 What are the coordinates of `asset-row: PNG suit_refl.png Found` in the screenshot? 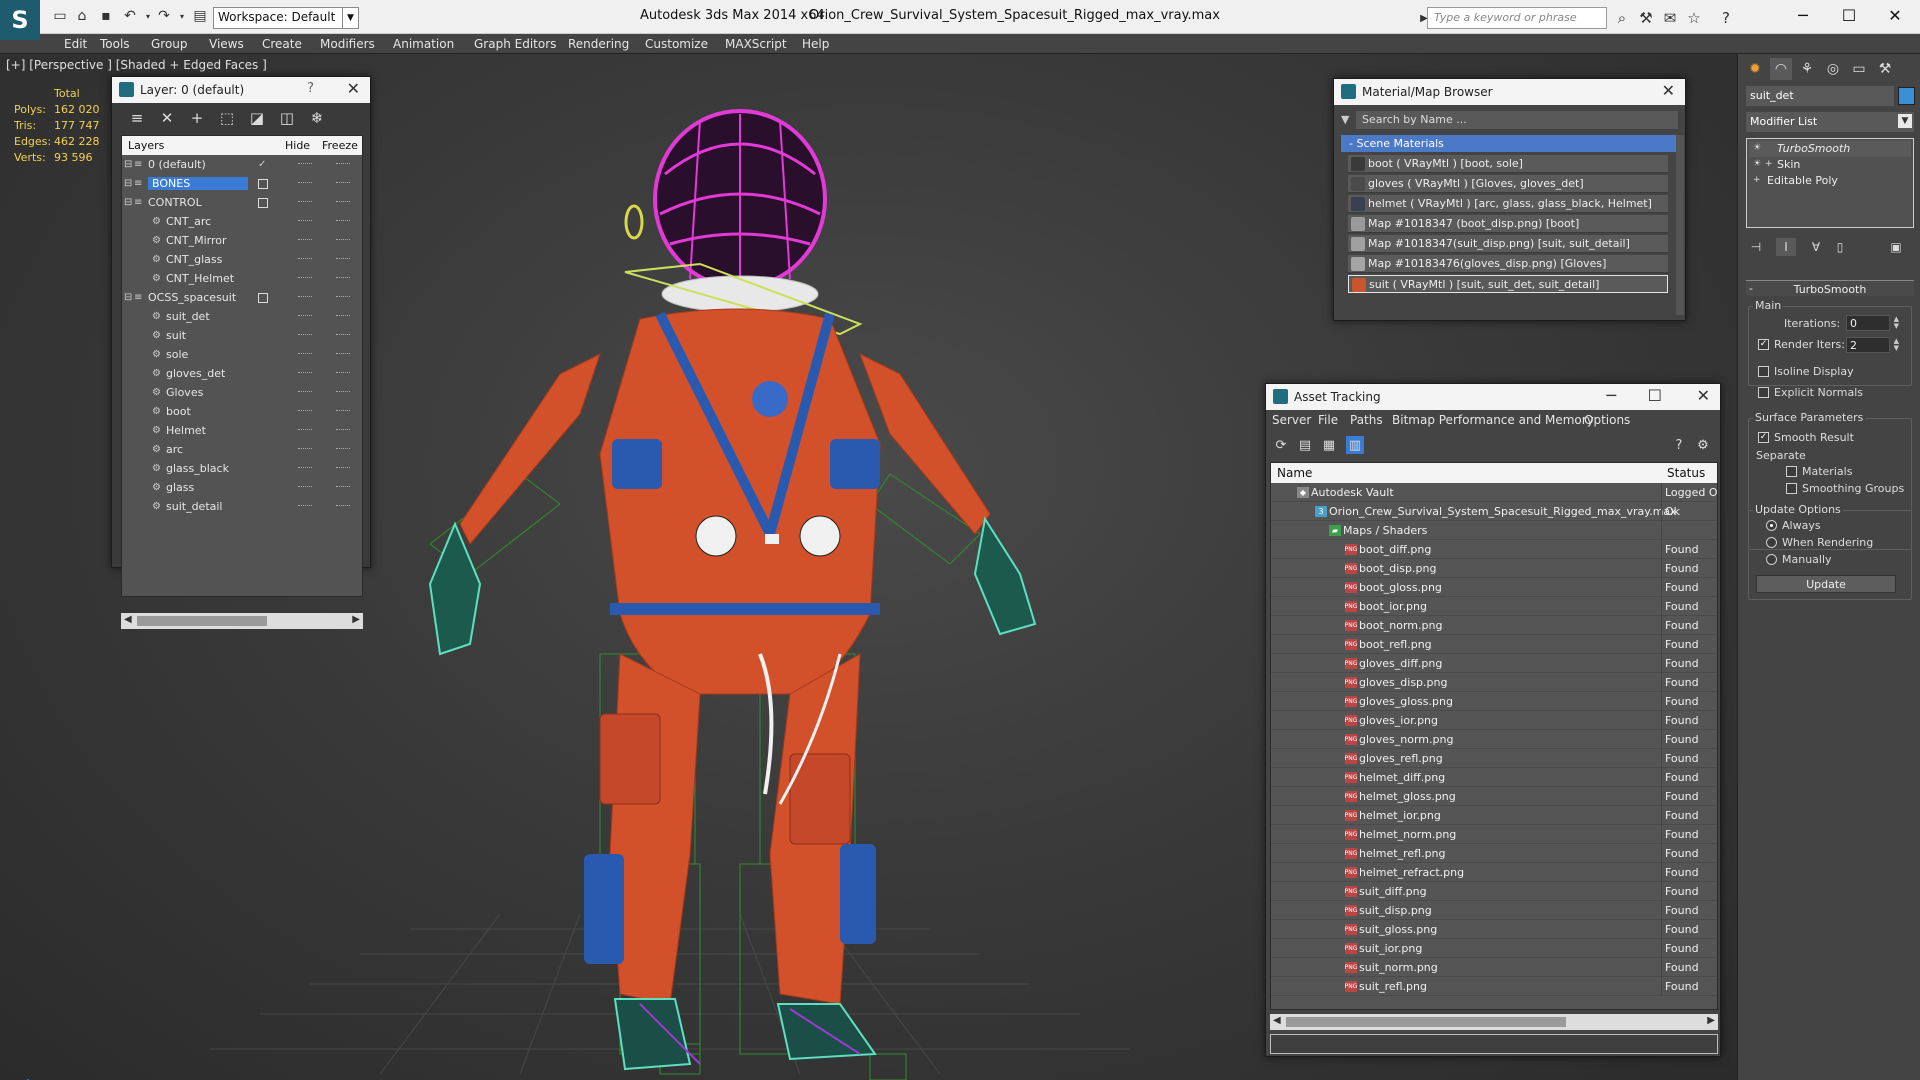 It's located at (1494, 986).